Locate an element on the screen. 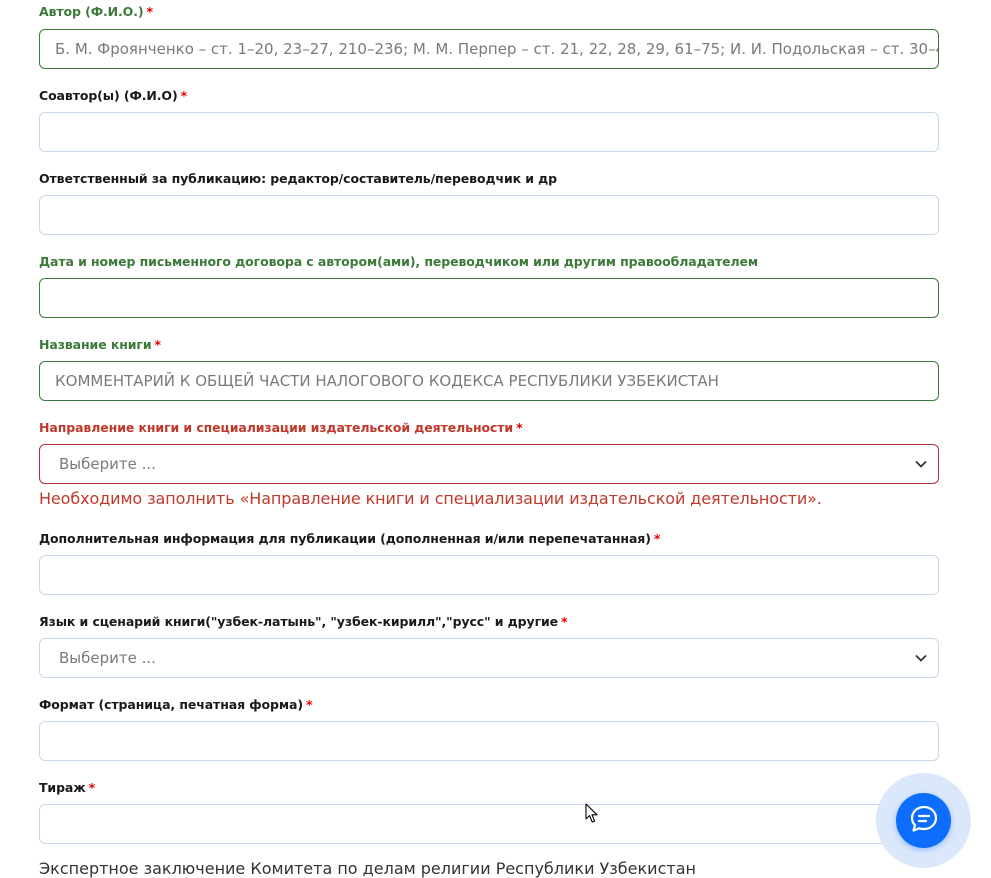 The width and height of the screenshot is (991, 878). additional-input is located at coordinates (489, 575).